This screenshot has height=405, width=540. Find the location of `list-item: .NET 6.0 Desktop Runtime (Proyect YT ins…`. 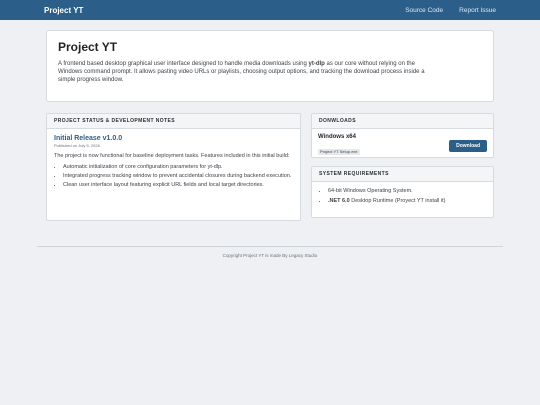

list-item: .NET 6.0 Desktop Runtime (Proyect YT ins… is located at coordinates (407, 201).